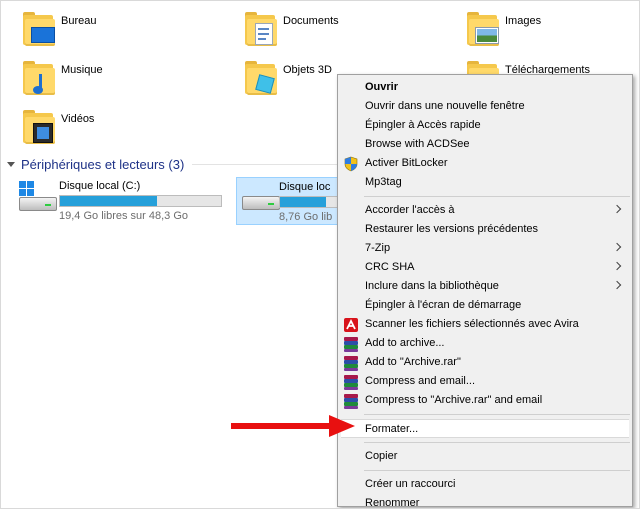 This screenshot has height=509, width=640. I want to click on menu-item-7zip: 7-Zip, so click(485, 248).